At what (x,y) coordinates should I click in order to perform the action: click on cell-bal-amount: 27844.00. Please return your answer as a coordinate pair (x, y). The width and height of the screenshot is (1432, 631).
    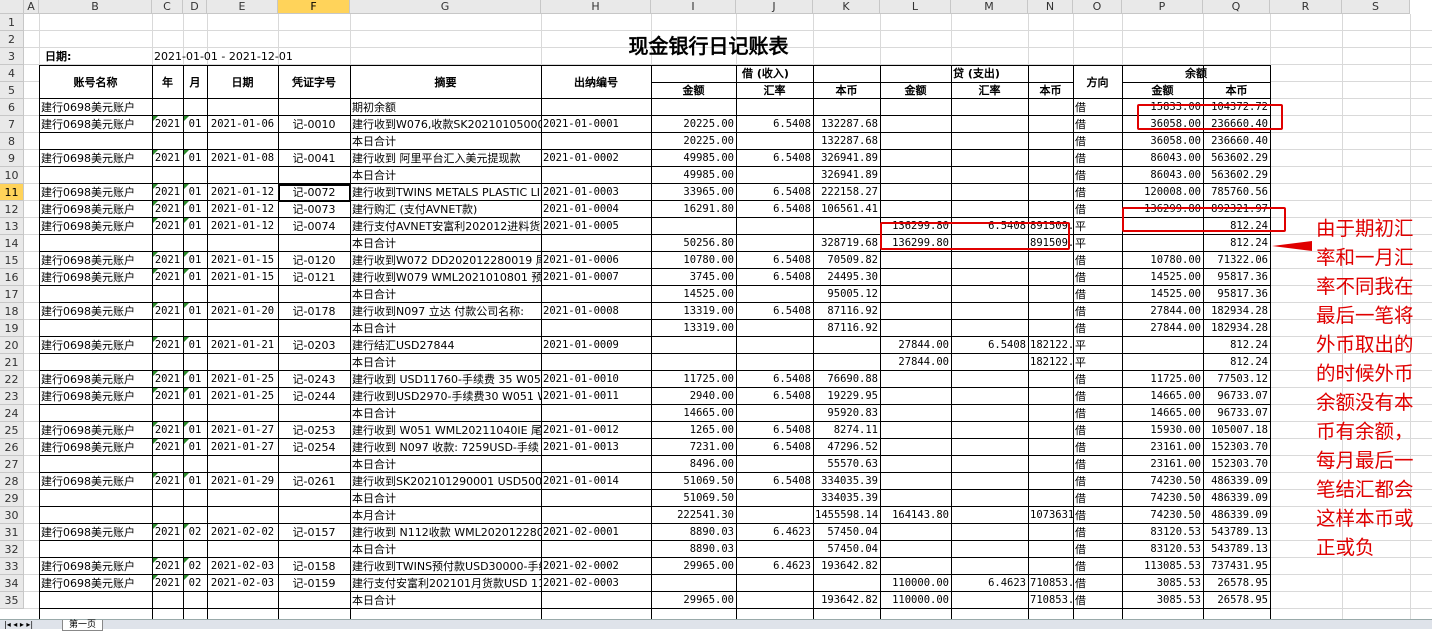
    Looking at the image, I should click on (1175, 328).